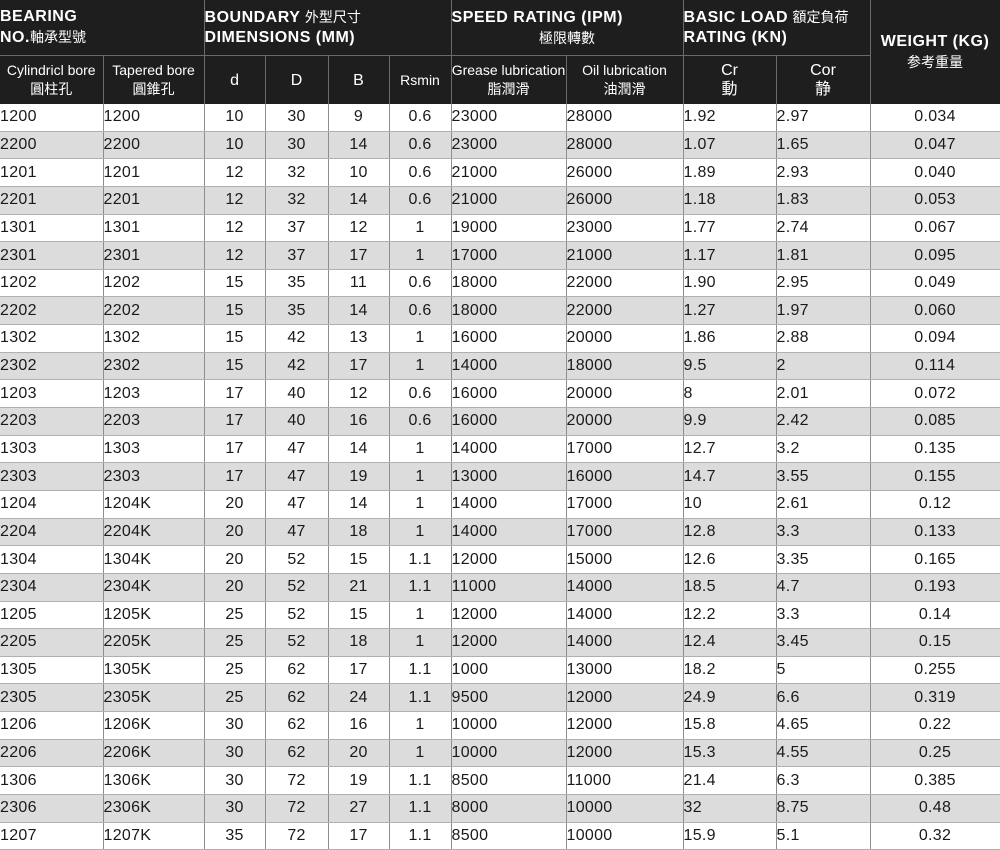 The height and width of the screenshot is (850, 1000). What do you see at coordinates (154, 283) in the screenshot?
I see `cell-tapered-bore: 1202` at bounding box center [154, 283].